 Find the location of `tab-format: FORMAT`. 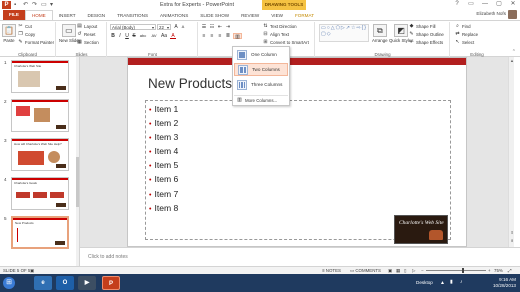

tab-format: FORMAT is located at coordinates (304, 16).